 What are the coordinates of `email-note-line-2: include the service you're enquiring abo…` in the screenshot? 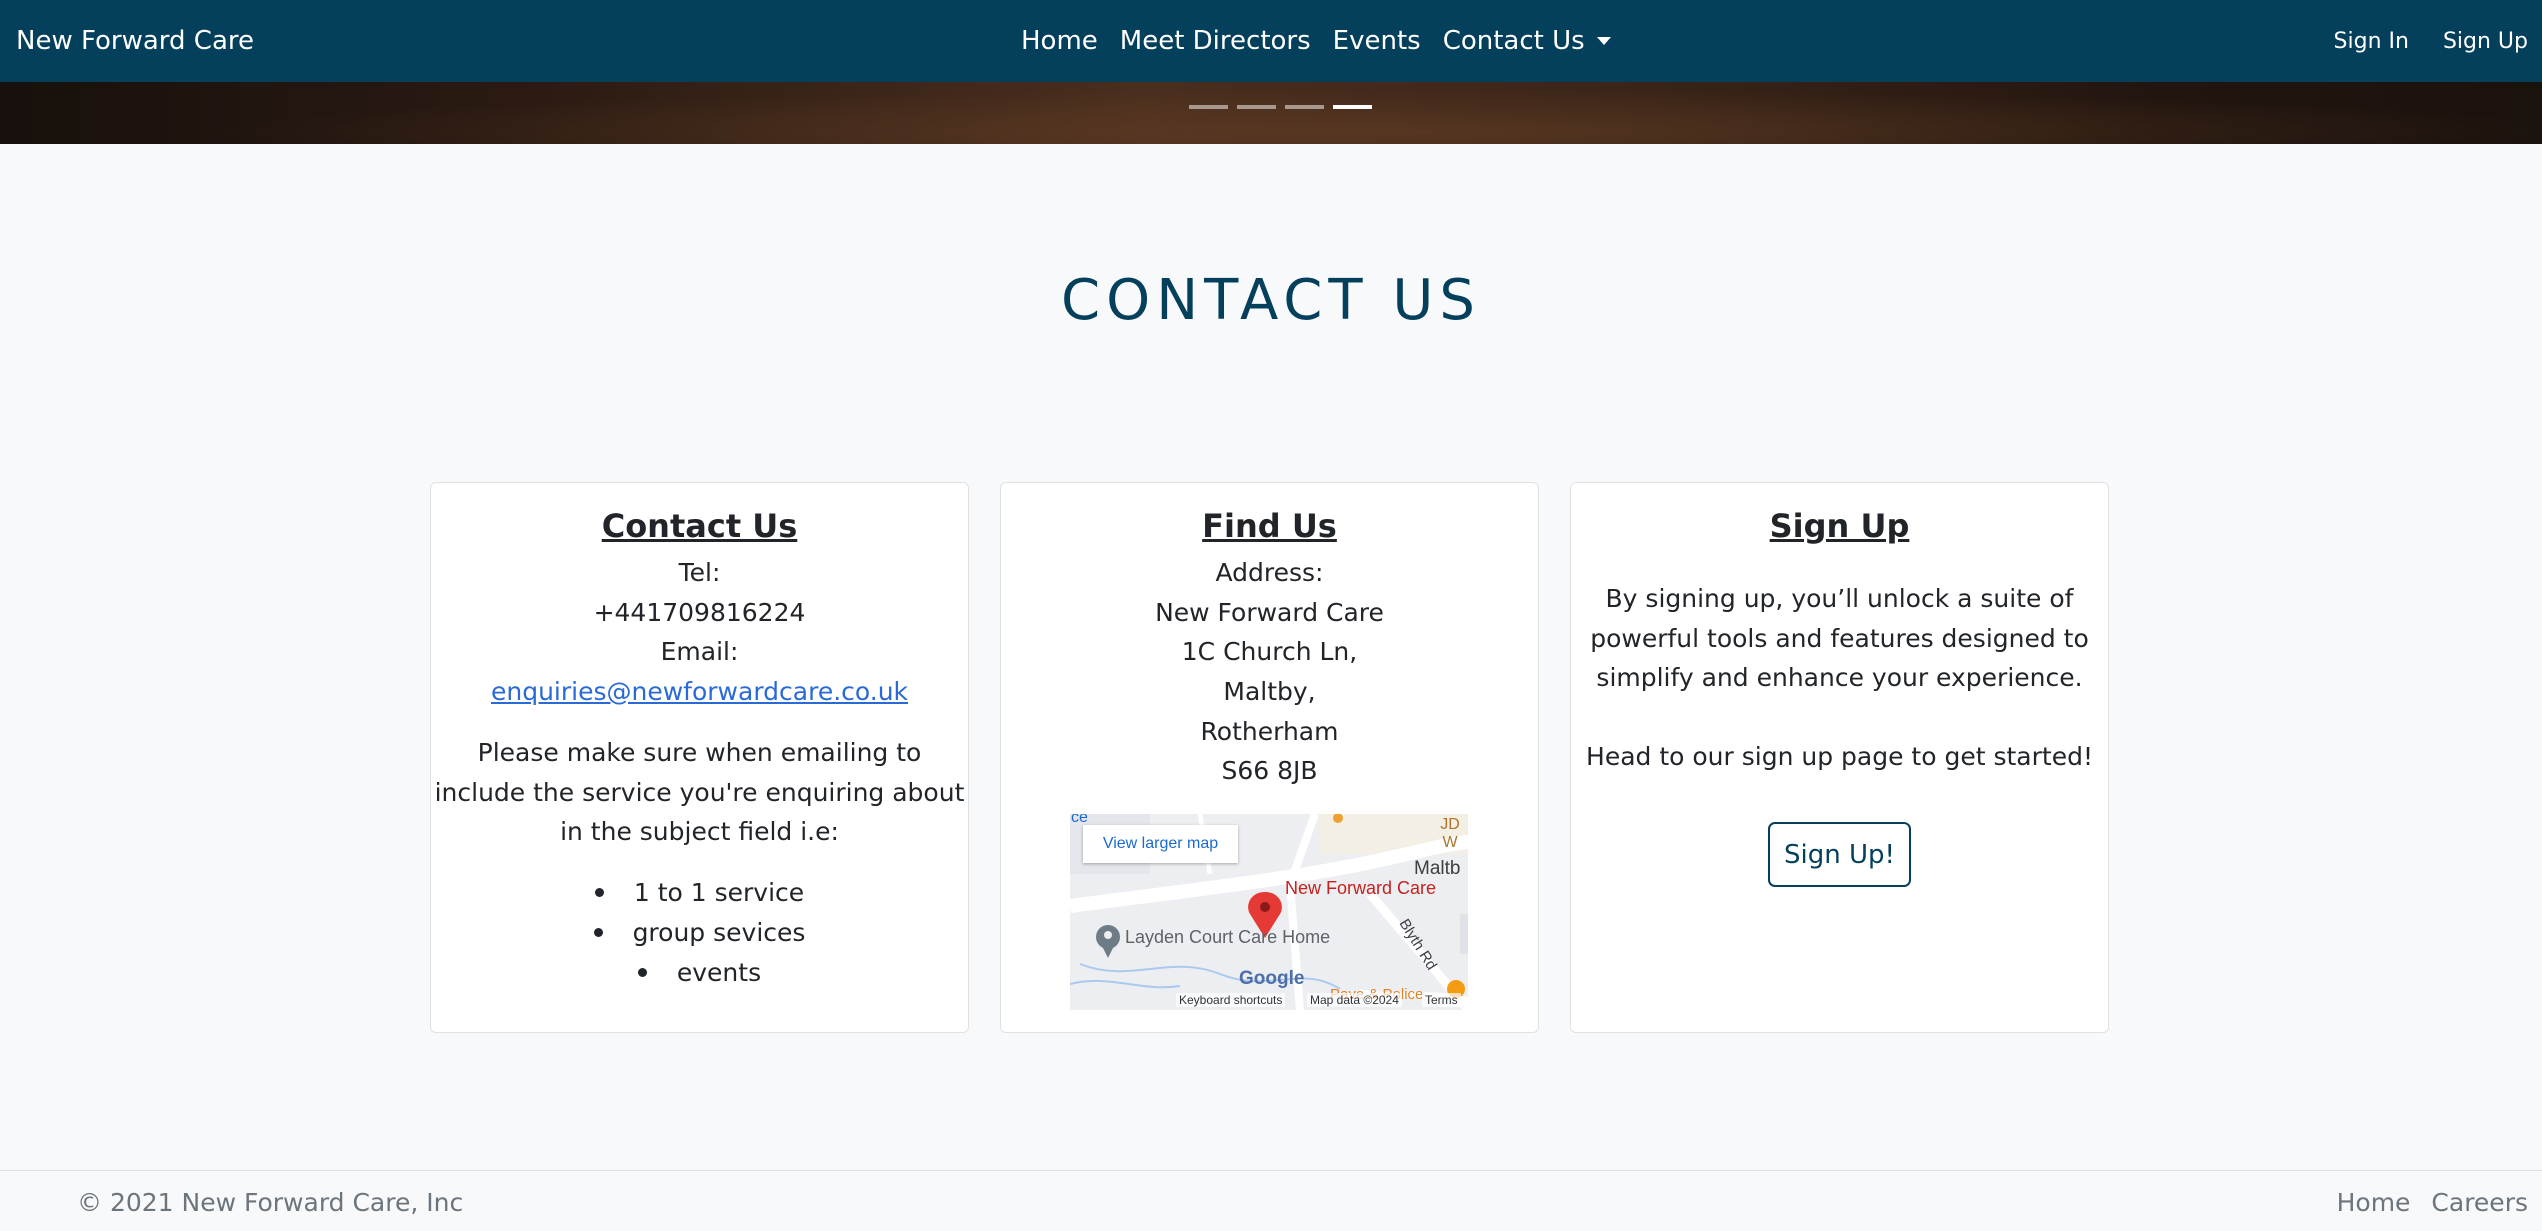 It's located at (699, 792).